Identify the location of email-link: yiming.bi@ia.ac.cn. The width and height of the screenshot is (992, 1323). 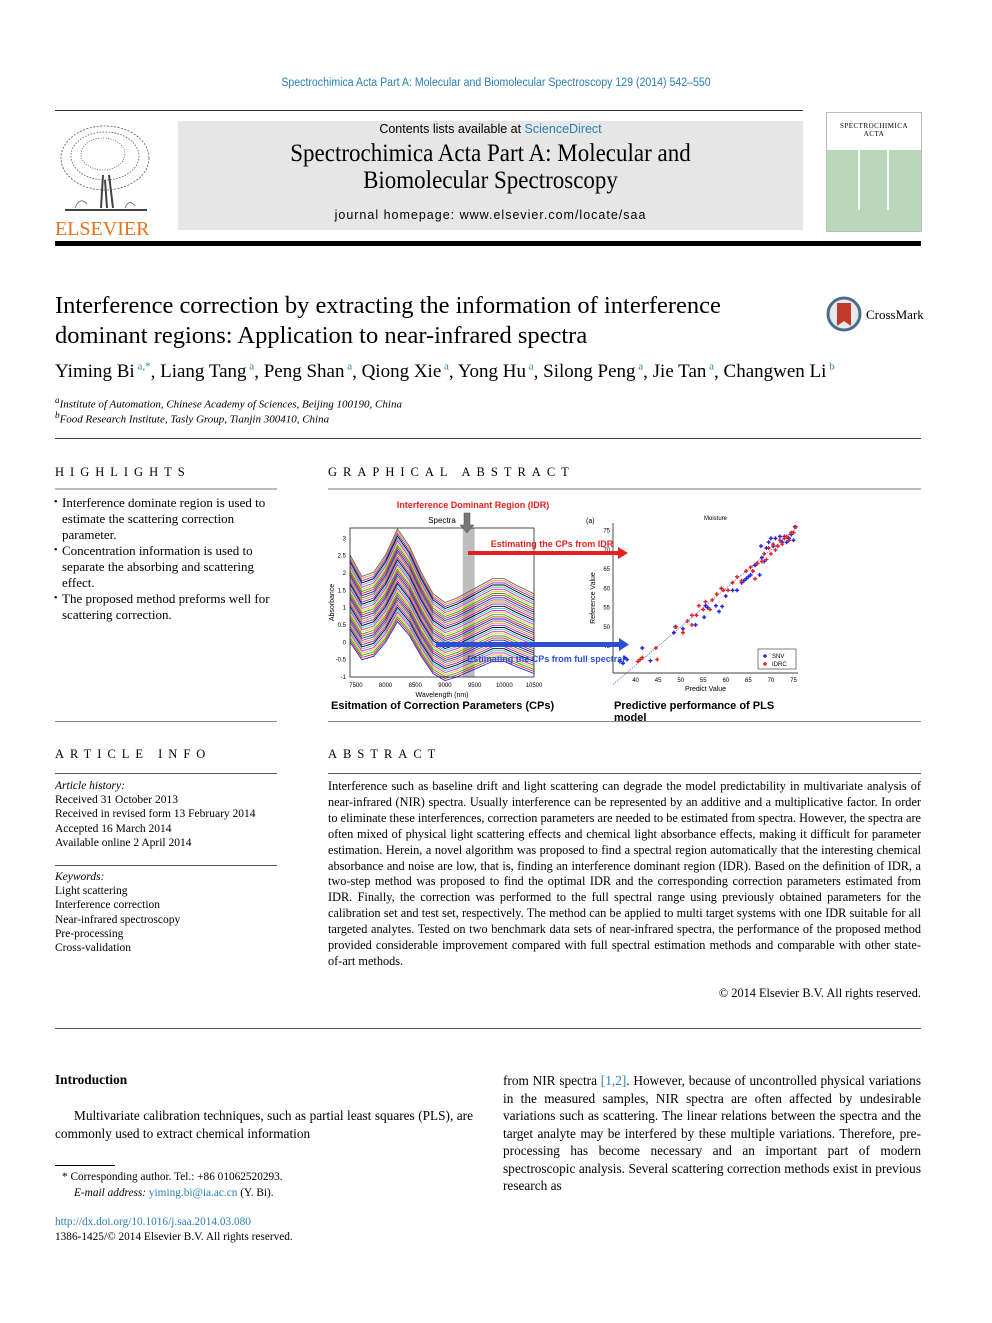
(193, 1193).